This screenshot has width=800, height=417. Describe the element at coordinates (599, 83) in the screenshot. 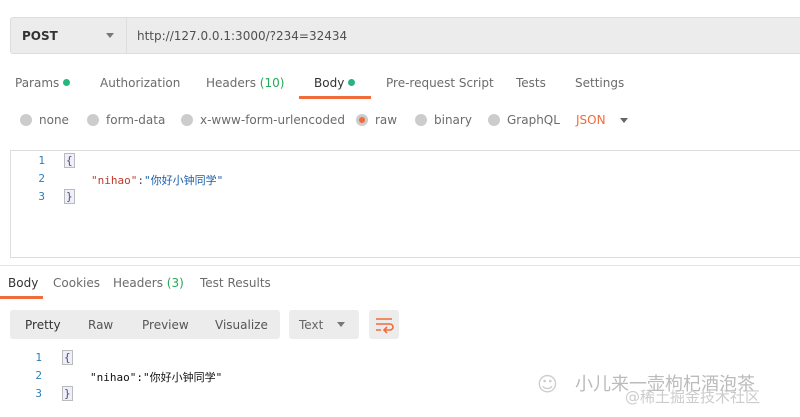

I see `tab-settings: Settings` at that location.